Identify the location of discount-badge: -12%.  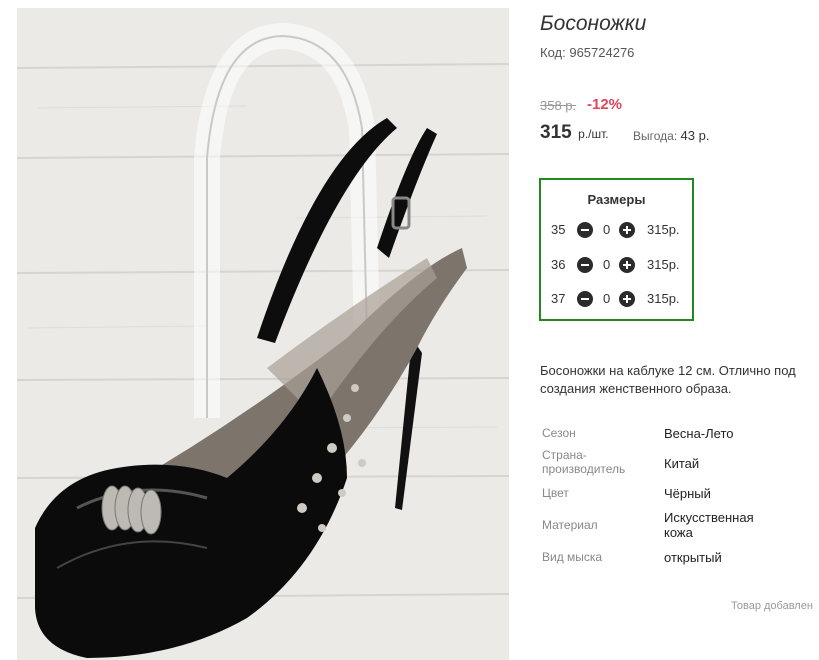
(605, 104).